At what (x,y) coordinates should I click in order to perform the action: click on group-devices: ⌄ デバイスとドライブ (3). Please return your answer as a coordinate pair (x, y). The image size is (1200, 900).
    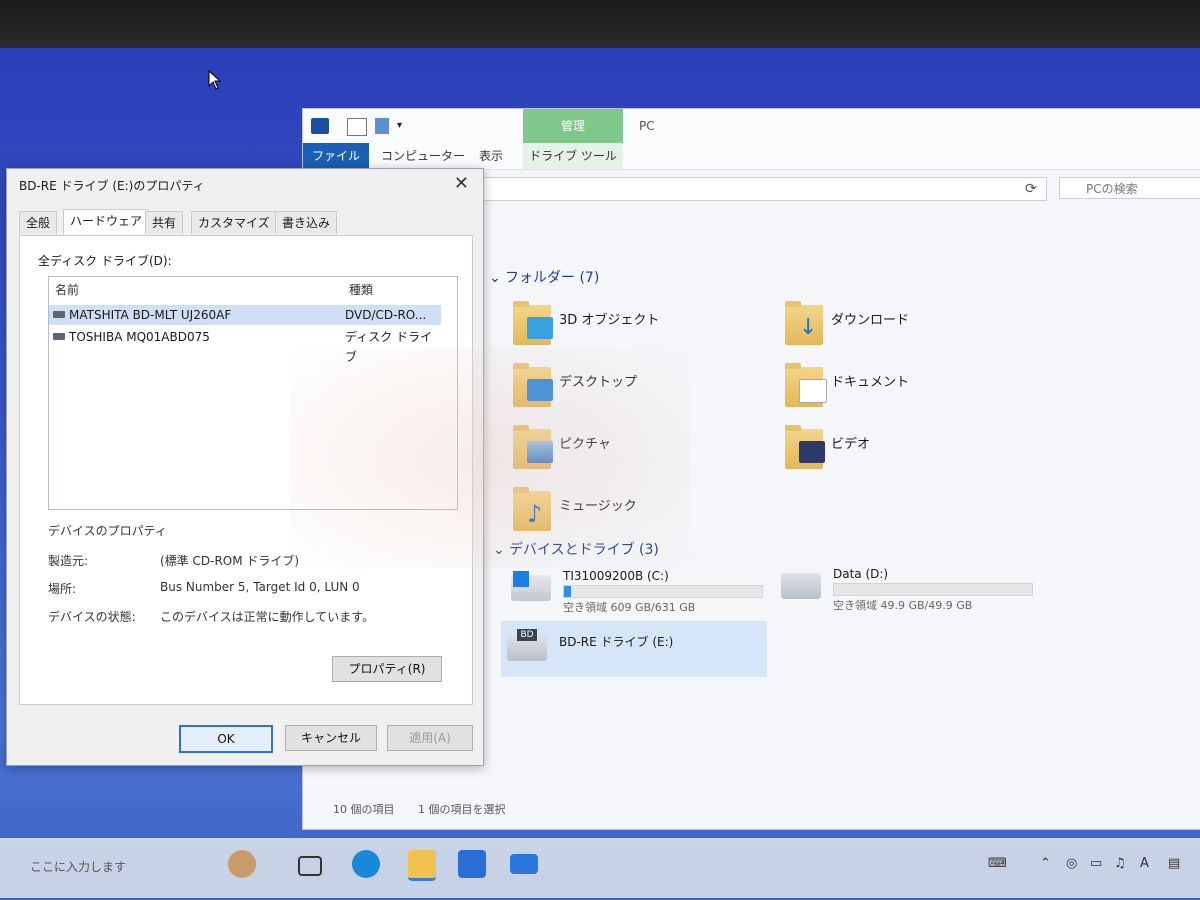
    Looking at the image, I should click on (576, 549).